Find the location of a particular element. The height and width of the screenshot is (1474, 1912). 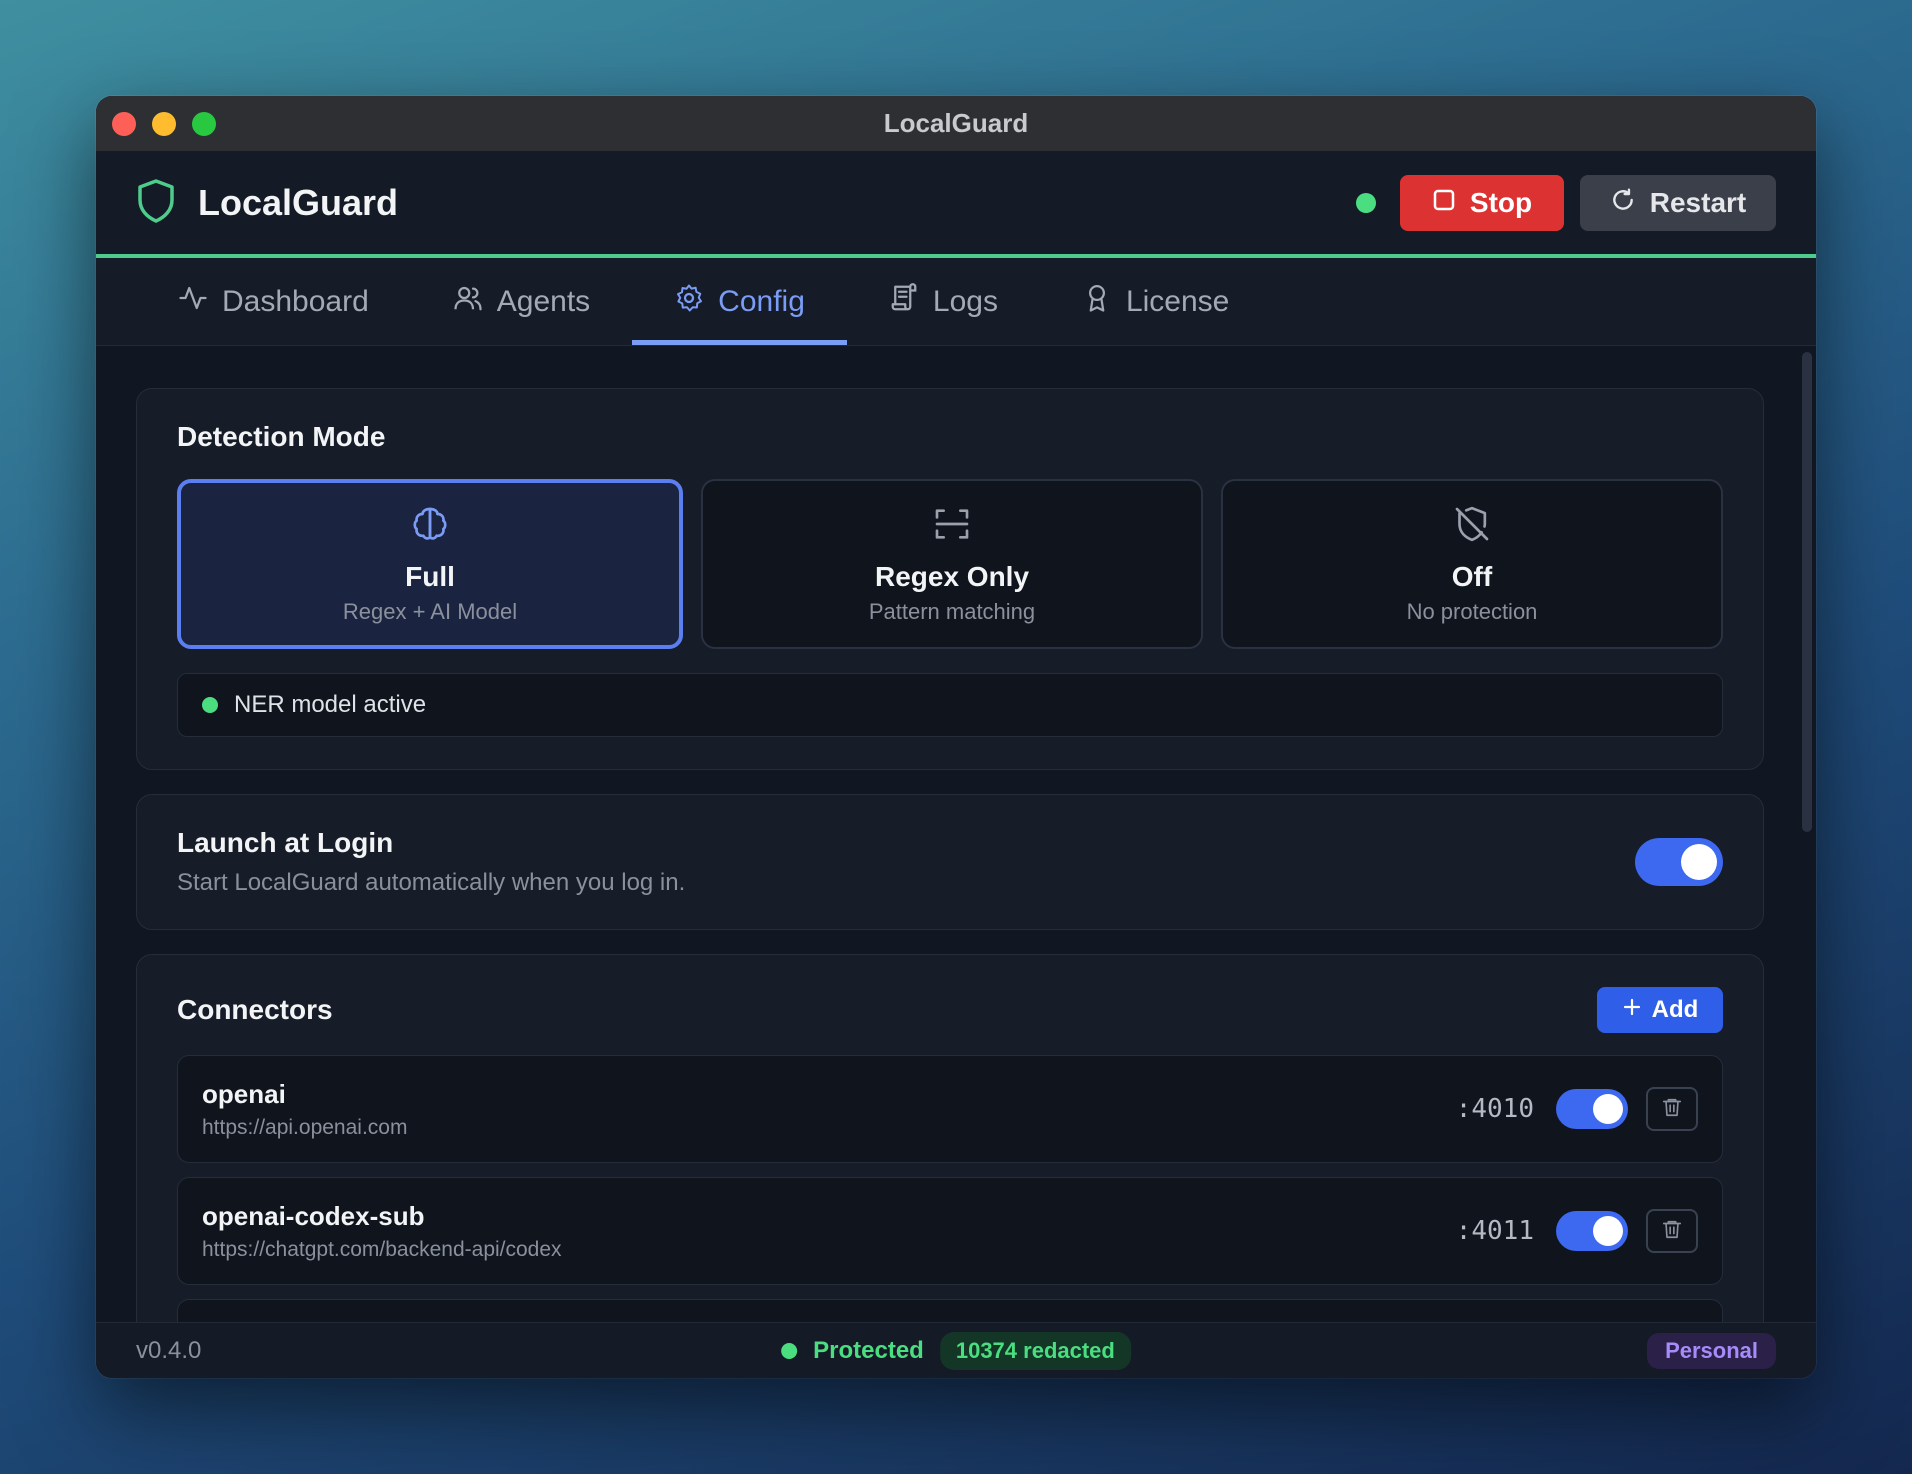

mode-off-option: Off No protection is located at coordinates (1472, 564).